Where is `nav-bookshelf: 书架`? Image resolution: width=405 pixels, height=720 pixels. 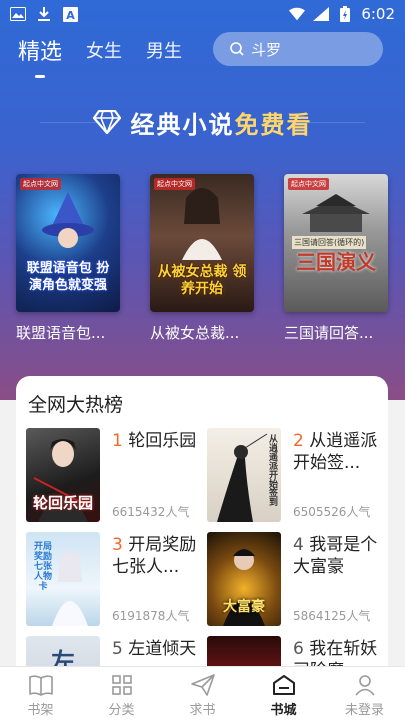
nav-bookshelf: 书架 is located at coordinates (40, 693).